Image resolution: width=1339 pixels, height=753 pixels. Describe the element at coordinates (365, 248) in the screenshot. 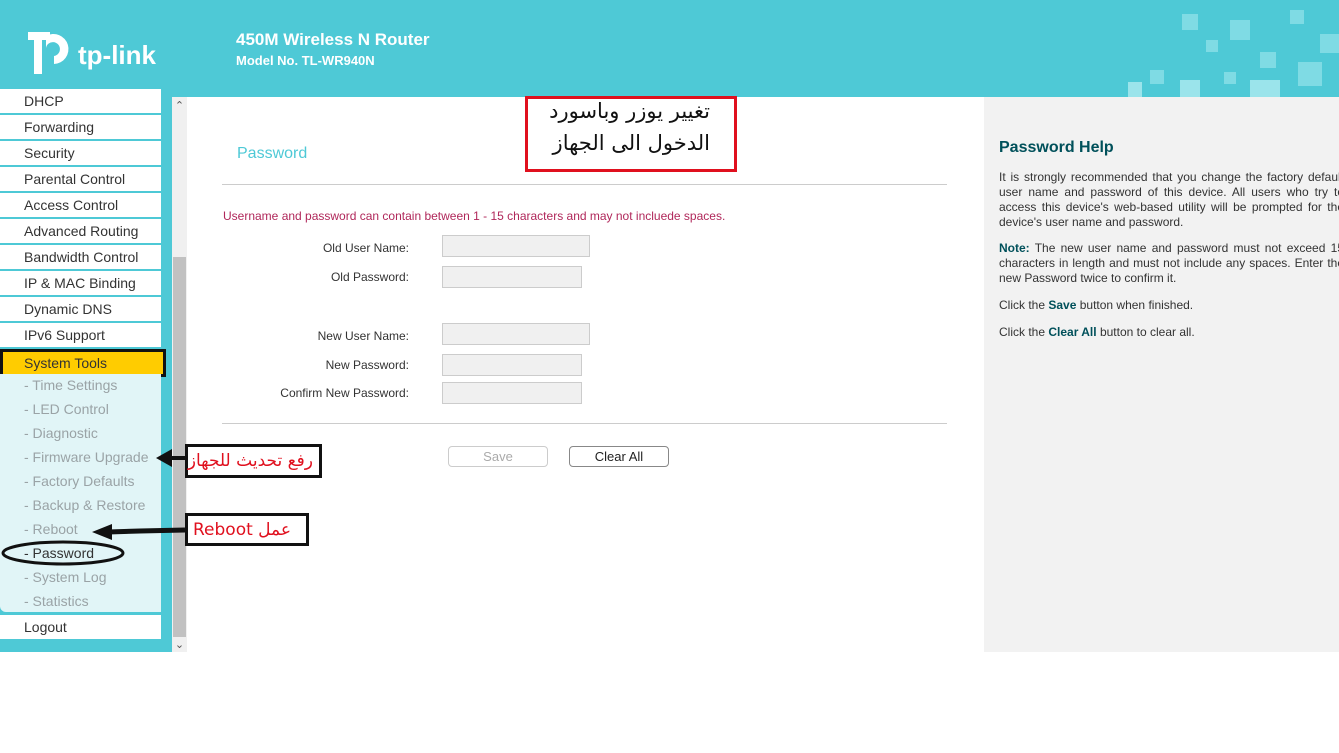

I see `old-user-name-label: Old User Name:` at that location.